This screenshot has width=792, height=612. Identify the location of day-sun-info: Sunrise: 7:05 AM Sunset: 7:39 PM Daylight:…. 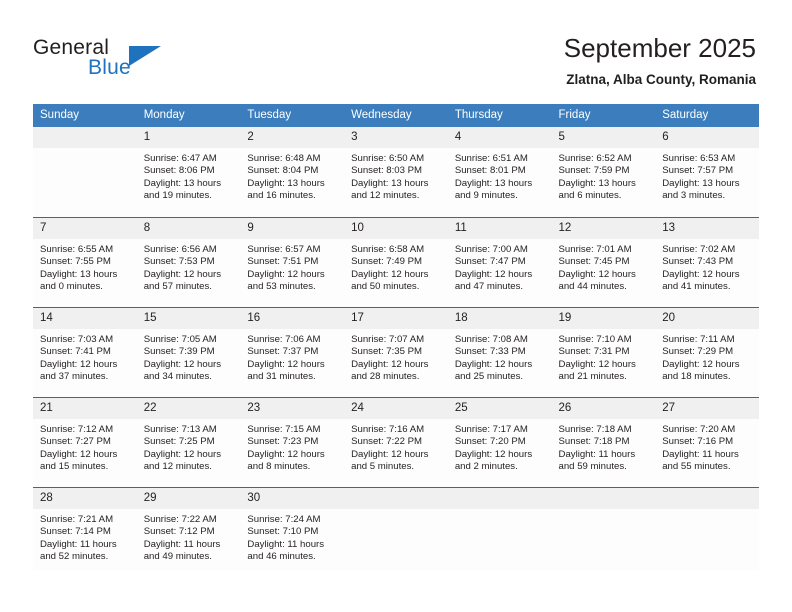
(189, 356).